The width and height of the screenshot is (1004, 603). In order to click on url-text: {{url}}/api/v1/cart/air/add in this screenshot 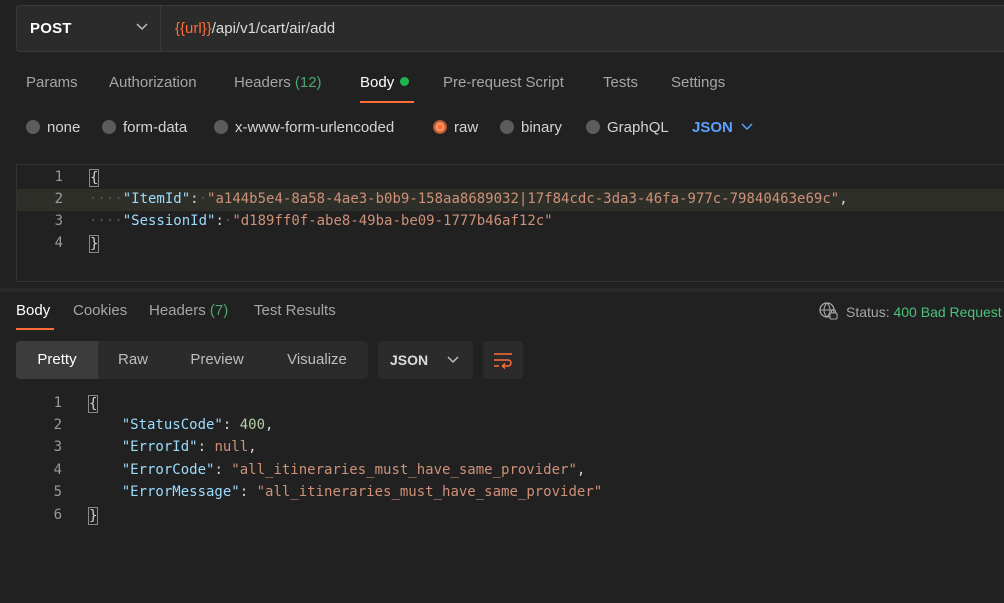, I will do `click(255, 28)`.